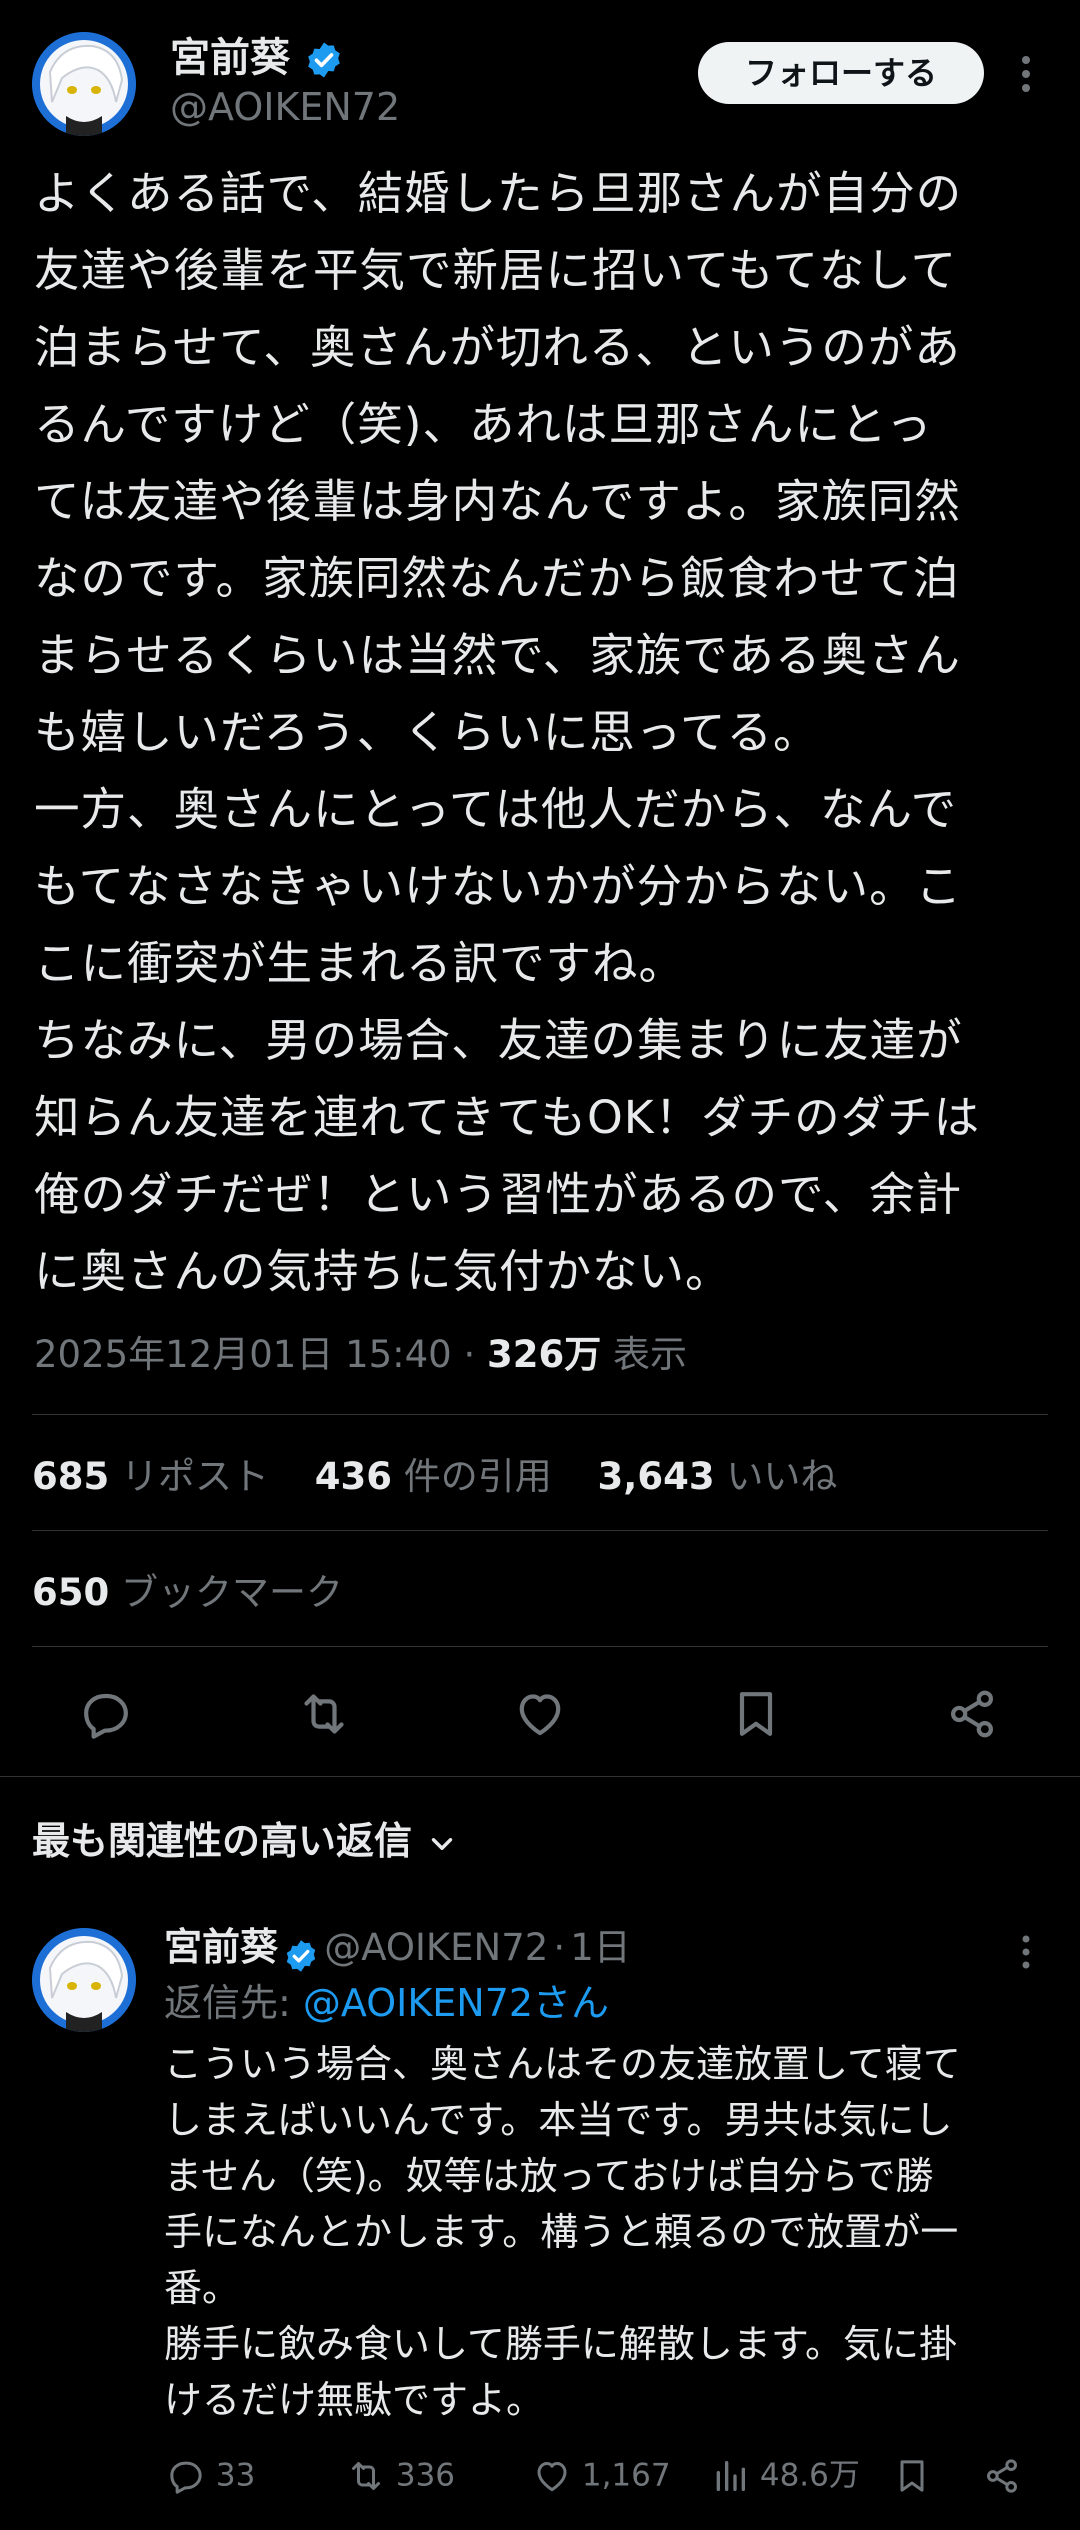 This screenshot has width=1080, height=2530. Describe the element at coordinates (782, 1476) in the screenshot. I see `likes-label: いいね` at that location.